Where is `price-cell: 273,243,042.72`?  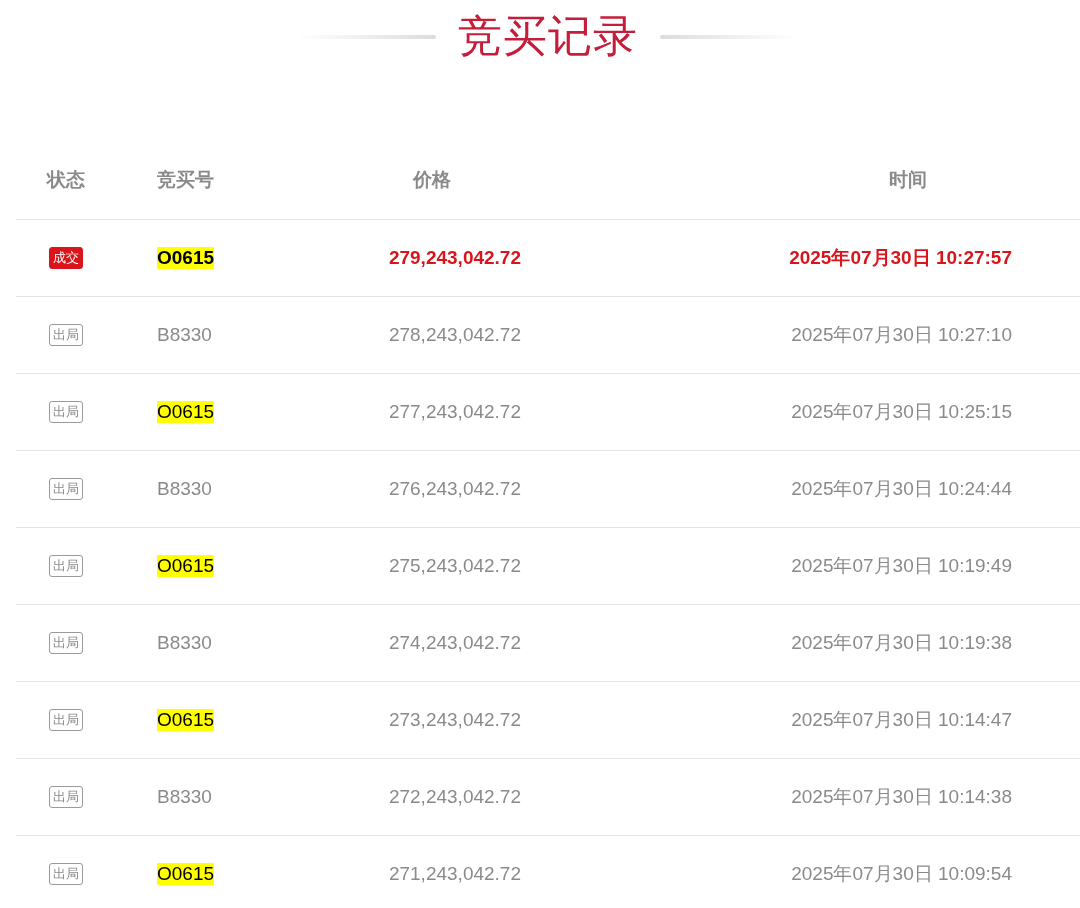
price-cell: 273,243,042.72 is located at coordinates (454, 720).